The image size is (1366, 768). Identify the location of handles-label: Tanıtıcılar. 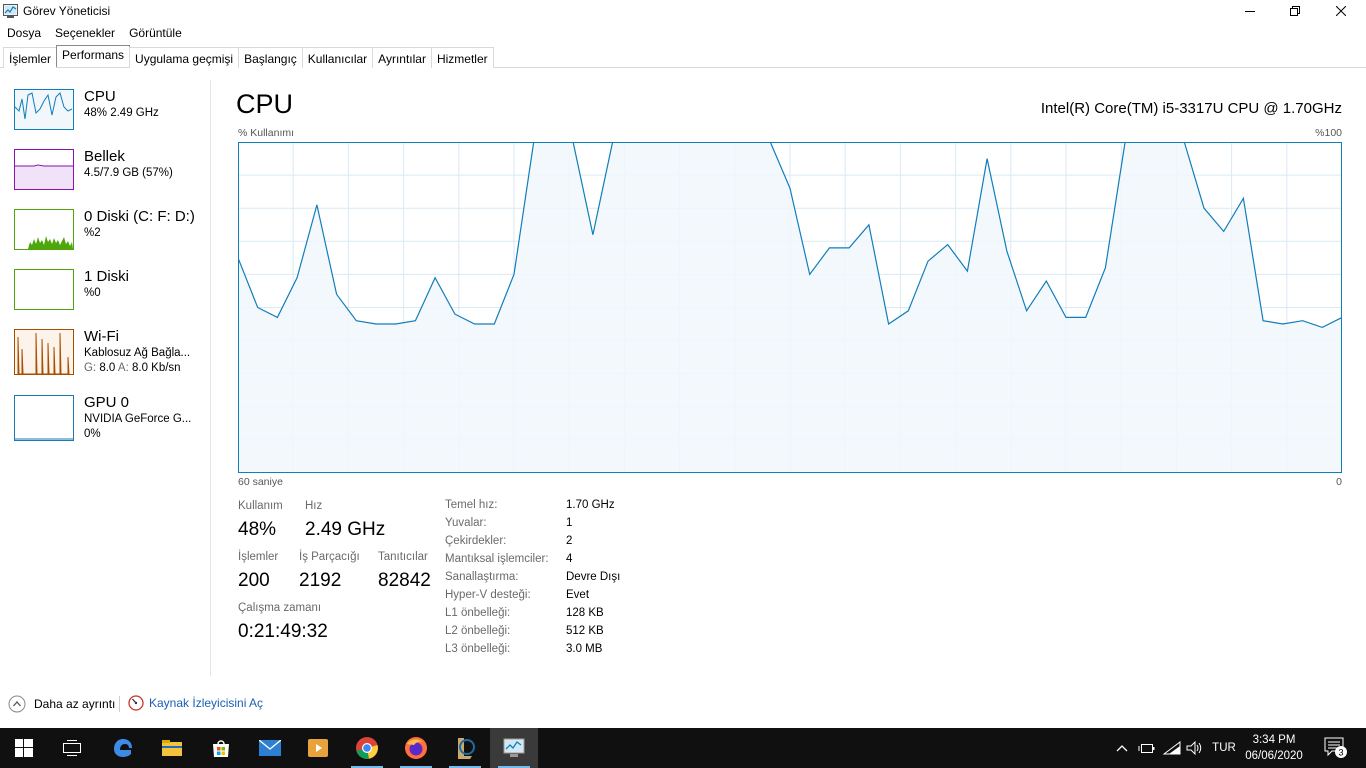
(403, 557).